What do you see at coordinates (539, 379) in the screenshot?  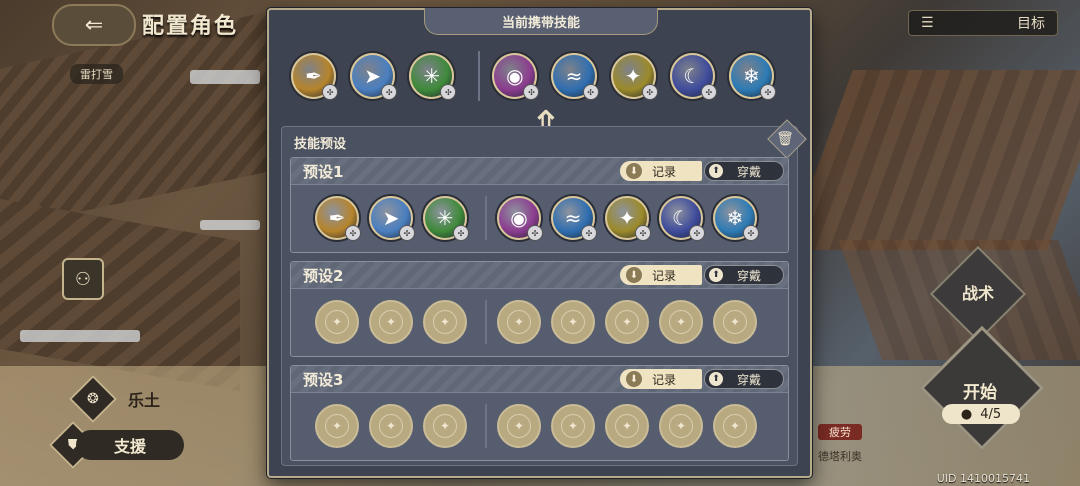 I see `preset-header: 预设3 ⬇ 记录 ⬆ 穿戴` at bounding box center [539, 379].